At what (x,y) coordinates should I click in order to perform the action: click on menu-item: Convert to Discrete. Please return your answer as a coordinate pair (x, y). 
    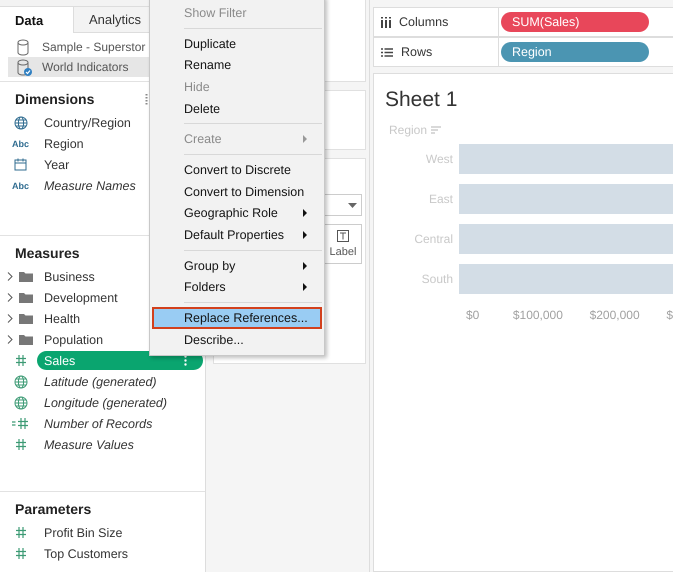
    Looking at the image, I should click on (237, 170).